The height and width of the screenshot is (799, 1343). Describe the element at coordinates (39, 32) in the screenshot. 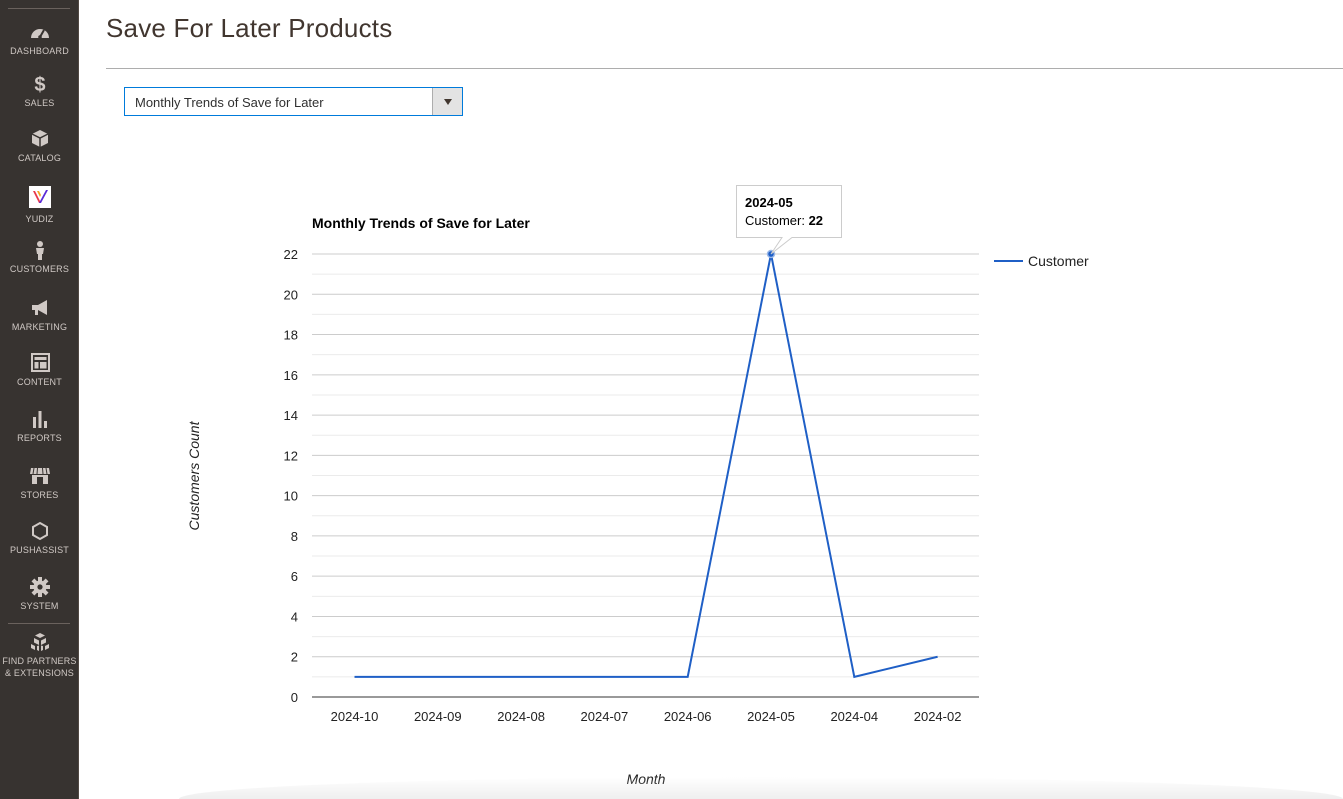

I see `dashboard-icon` at that location.